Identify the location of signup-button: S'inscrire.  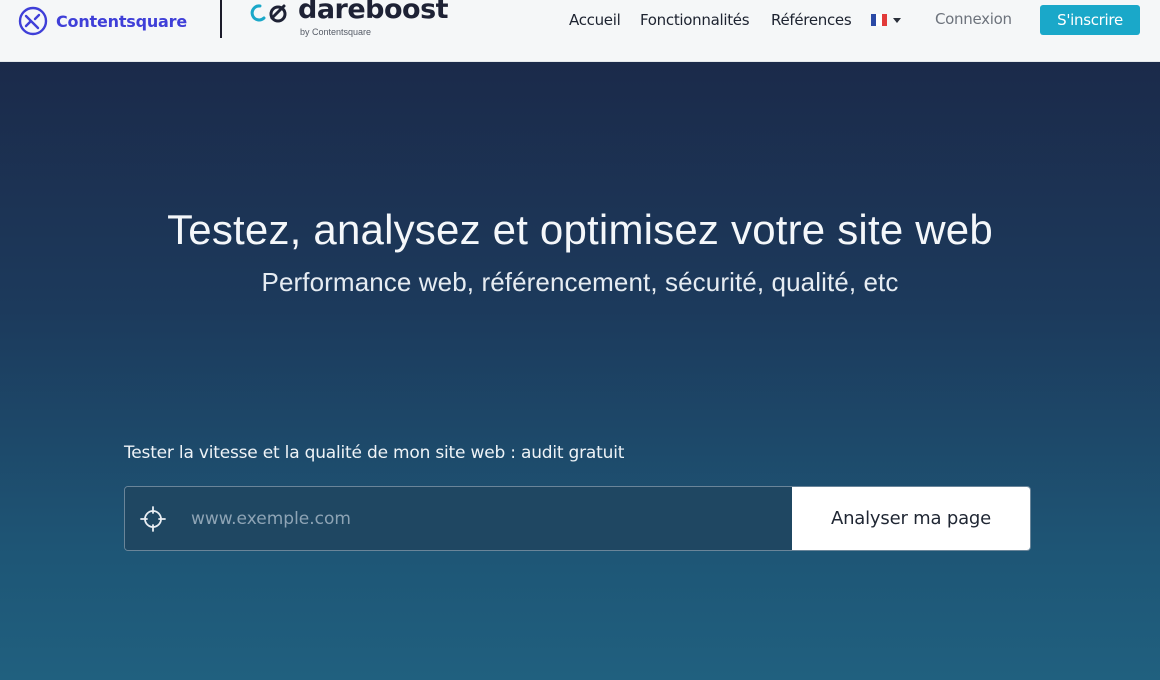
(1090, 20).